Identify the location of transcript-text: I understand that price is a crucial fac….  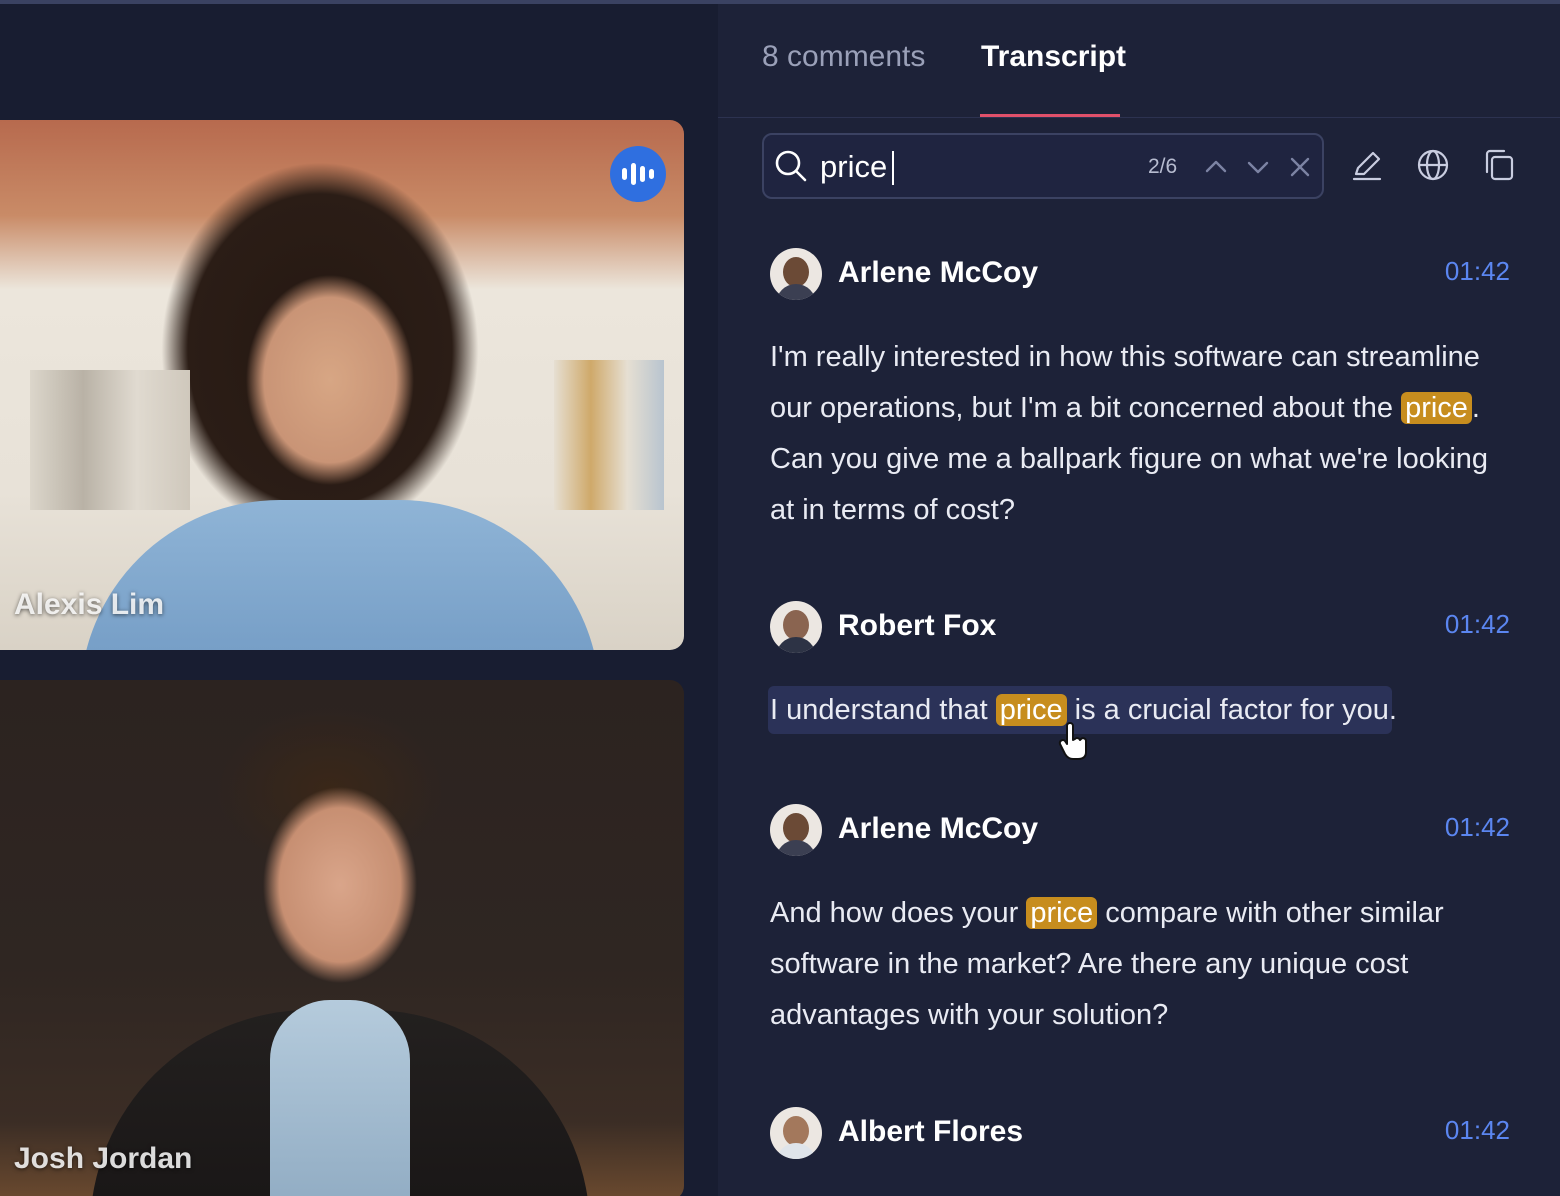
(1135, 710).